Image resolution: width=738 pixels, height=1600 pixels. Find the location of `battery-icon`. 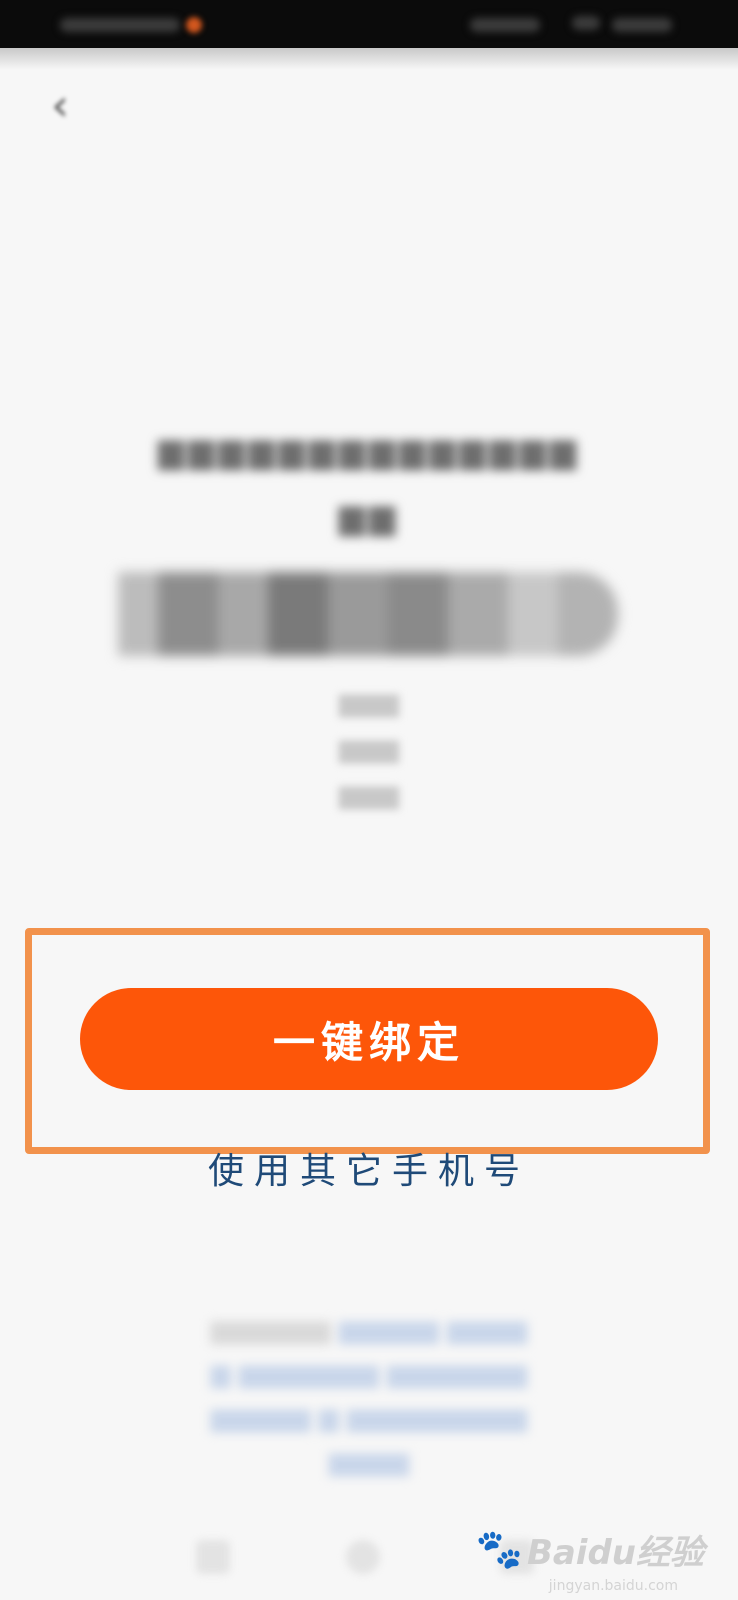

battery-icon is located at coordinates (586, 23).